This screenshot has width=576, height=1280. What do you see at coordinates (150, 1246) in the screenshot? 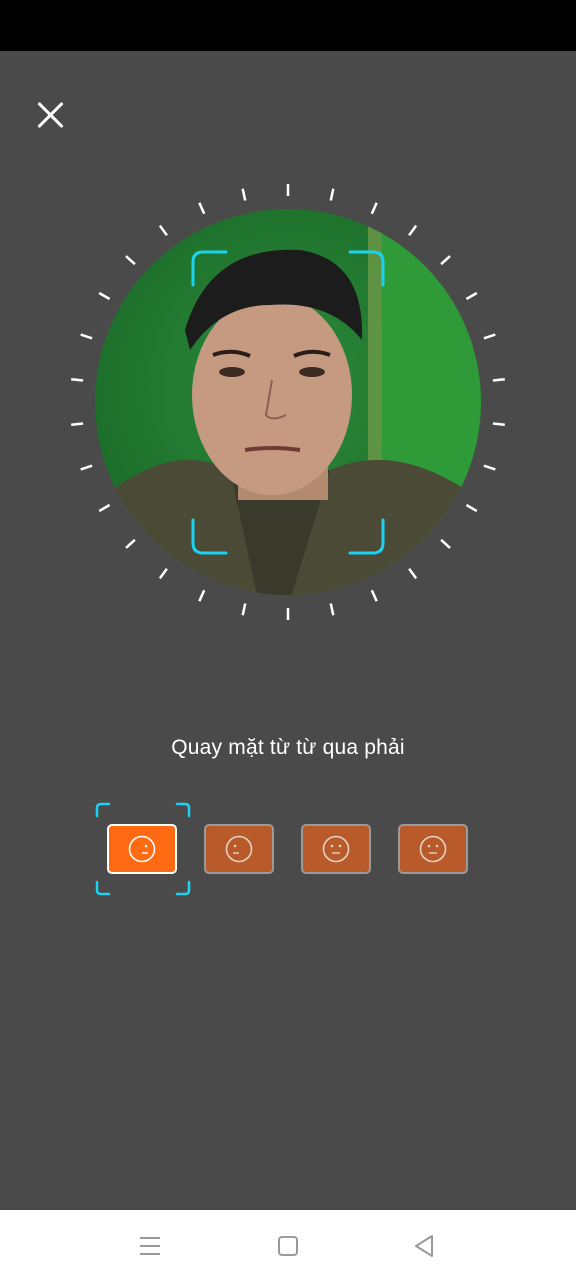
I see `menu-icon` at bounding box center [150, 1246].